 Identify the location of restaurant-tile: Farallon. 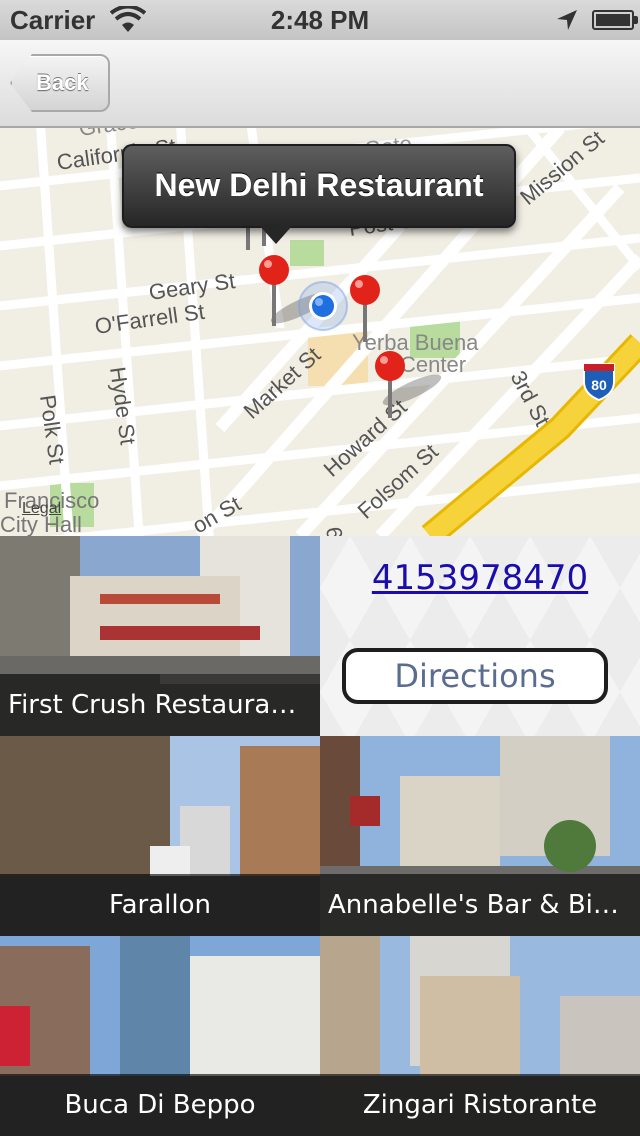
(160, 836).